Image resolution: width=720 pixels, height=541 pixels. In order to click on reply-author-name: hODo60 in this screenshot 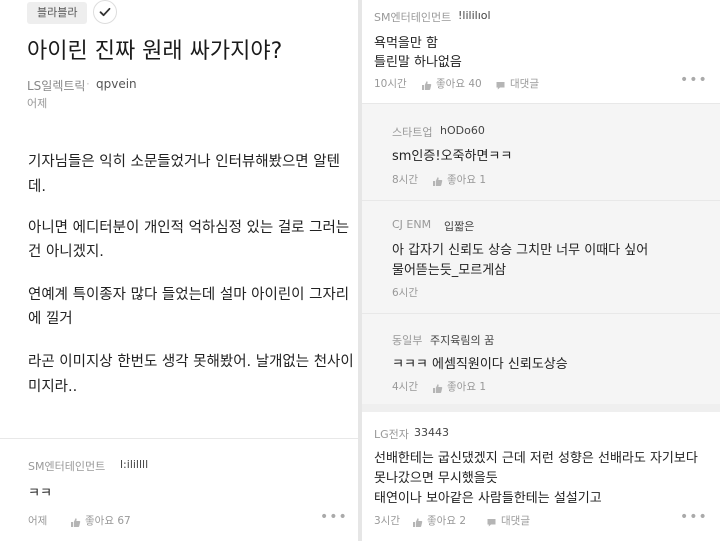, I will do `click(462, 130)`.